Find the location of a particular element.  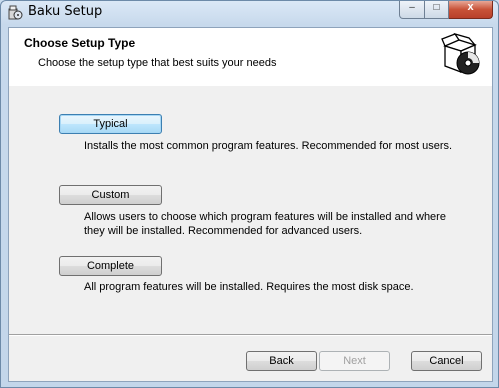

custom-button: Custom is located at coordinates (110, 195).